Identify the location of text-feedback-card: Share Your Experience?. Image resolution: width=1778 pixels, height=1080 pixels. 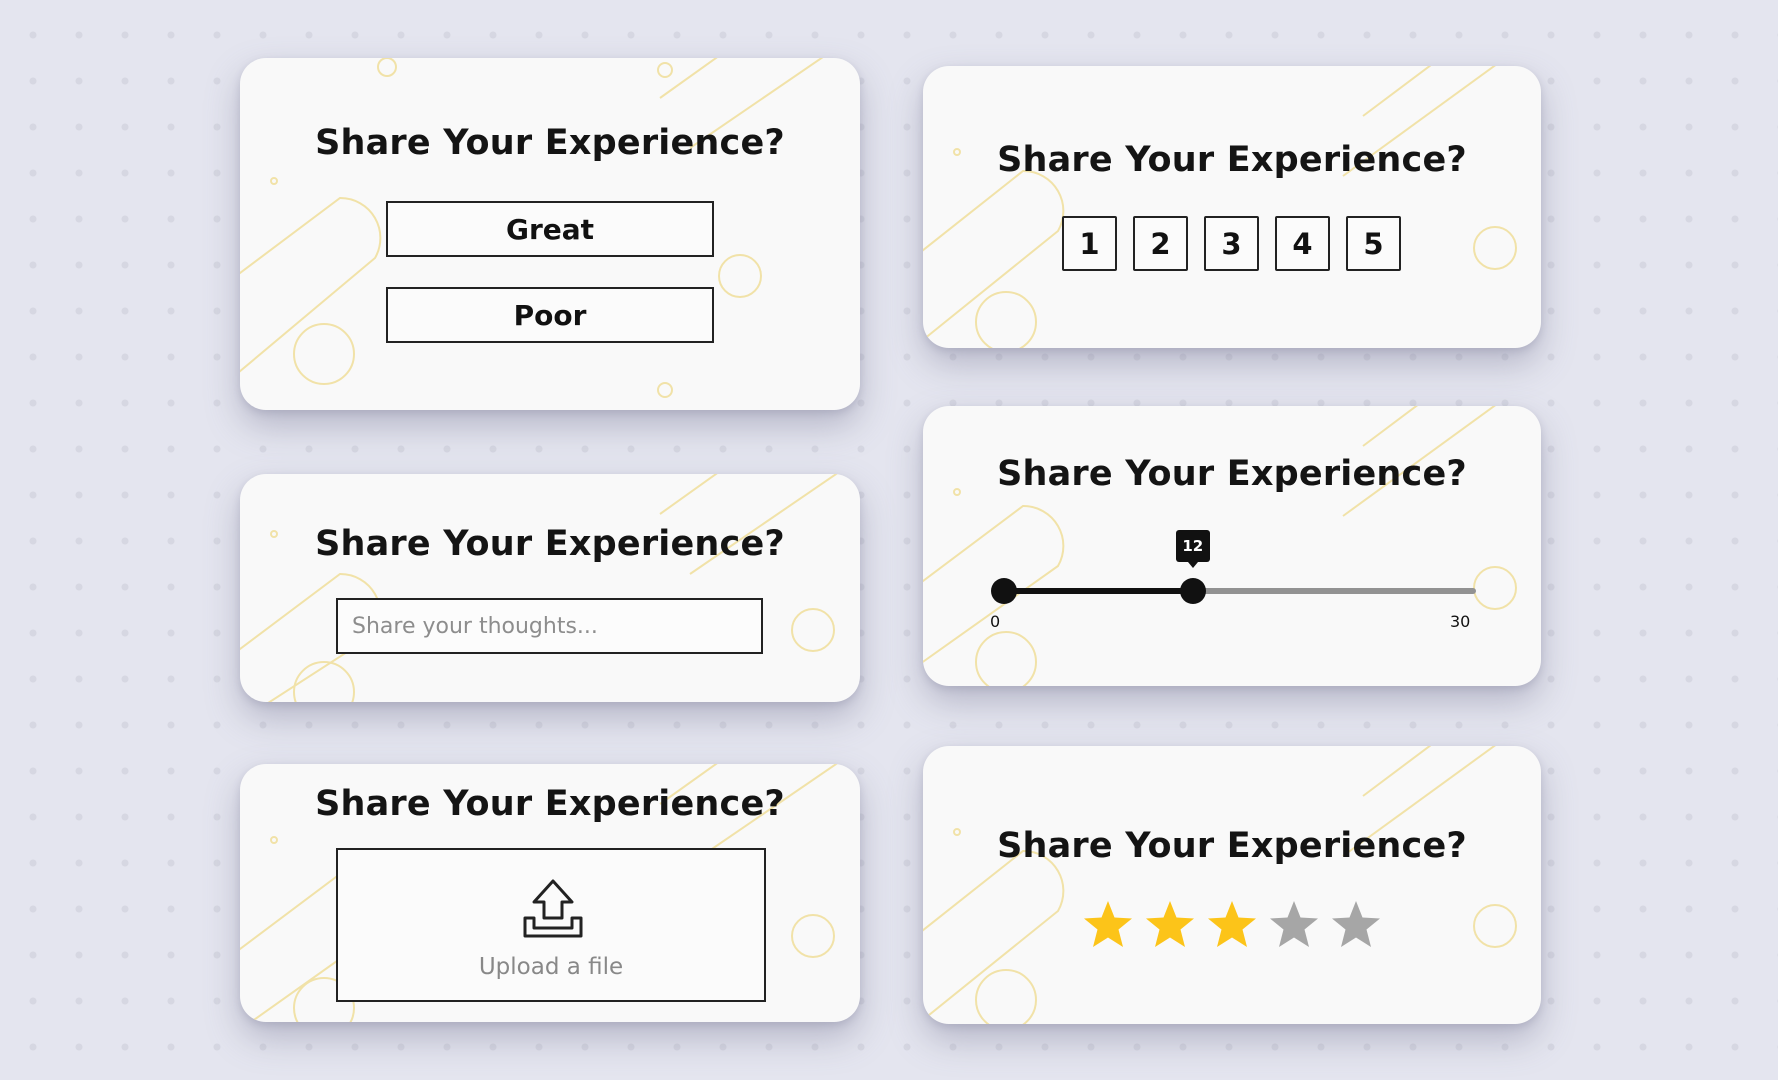
(550, 588).